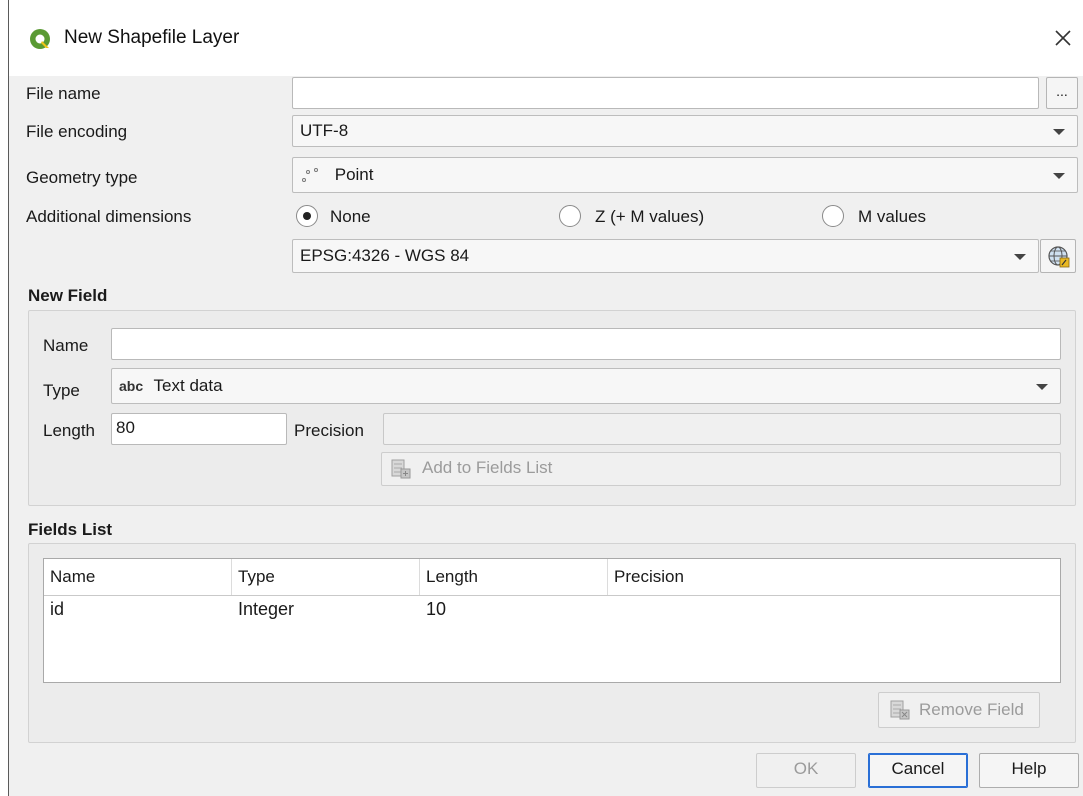 The width and height of the screenshot is (1083, 796). I want to click on remove-field-button: Remove Field, so click(959, 710).